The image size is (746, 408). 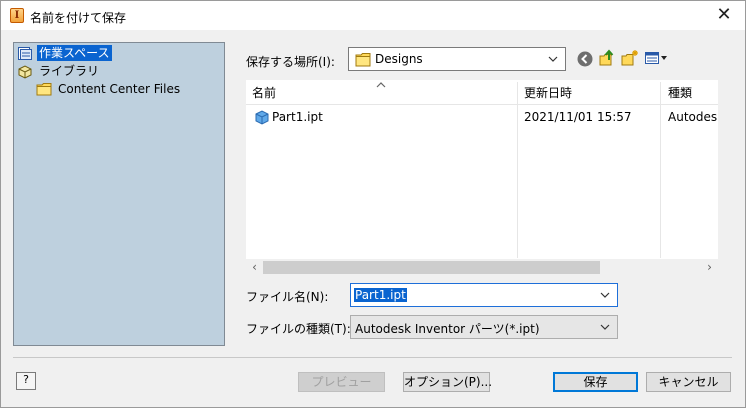 What do you see at coordinates (74, 53) in the screenshot?
I see `sidebar-item-label: 作業スペース` at bounding box center [74, 53].